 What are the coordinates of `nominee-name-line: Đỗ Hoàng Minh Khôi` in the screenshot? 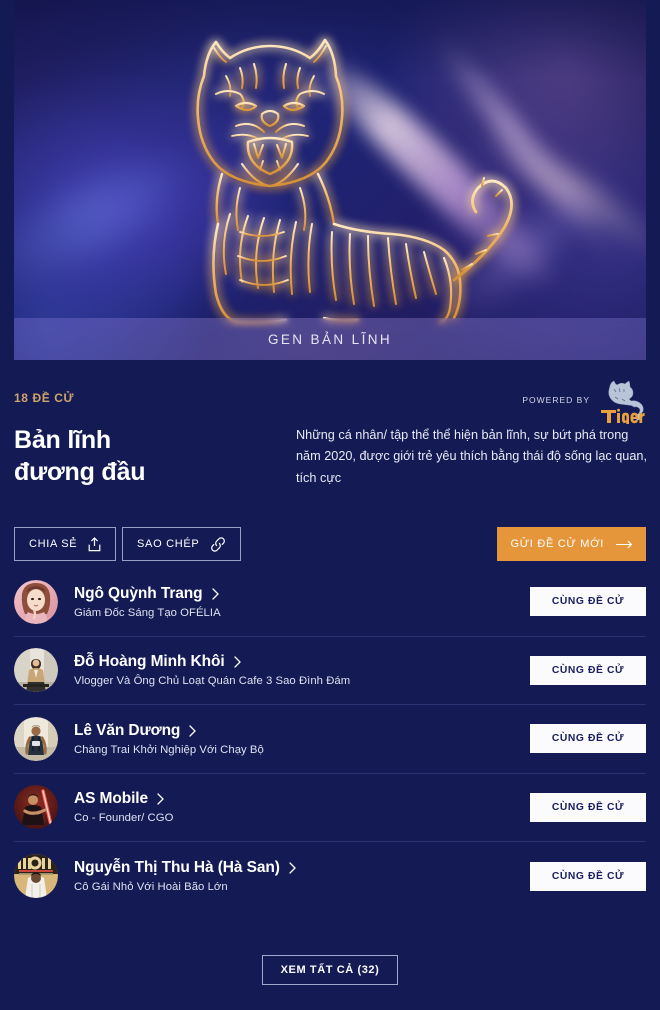 It's located at (302, 662).